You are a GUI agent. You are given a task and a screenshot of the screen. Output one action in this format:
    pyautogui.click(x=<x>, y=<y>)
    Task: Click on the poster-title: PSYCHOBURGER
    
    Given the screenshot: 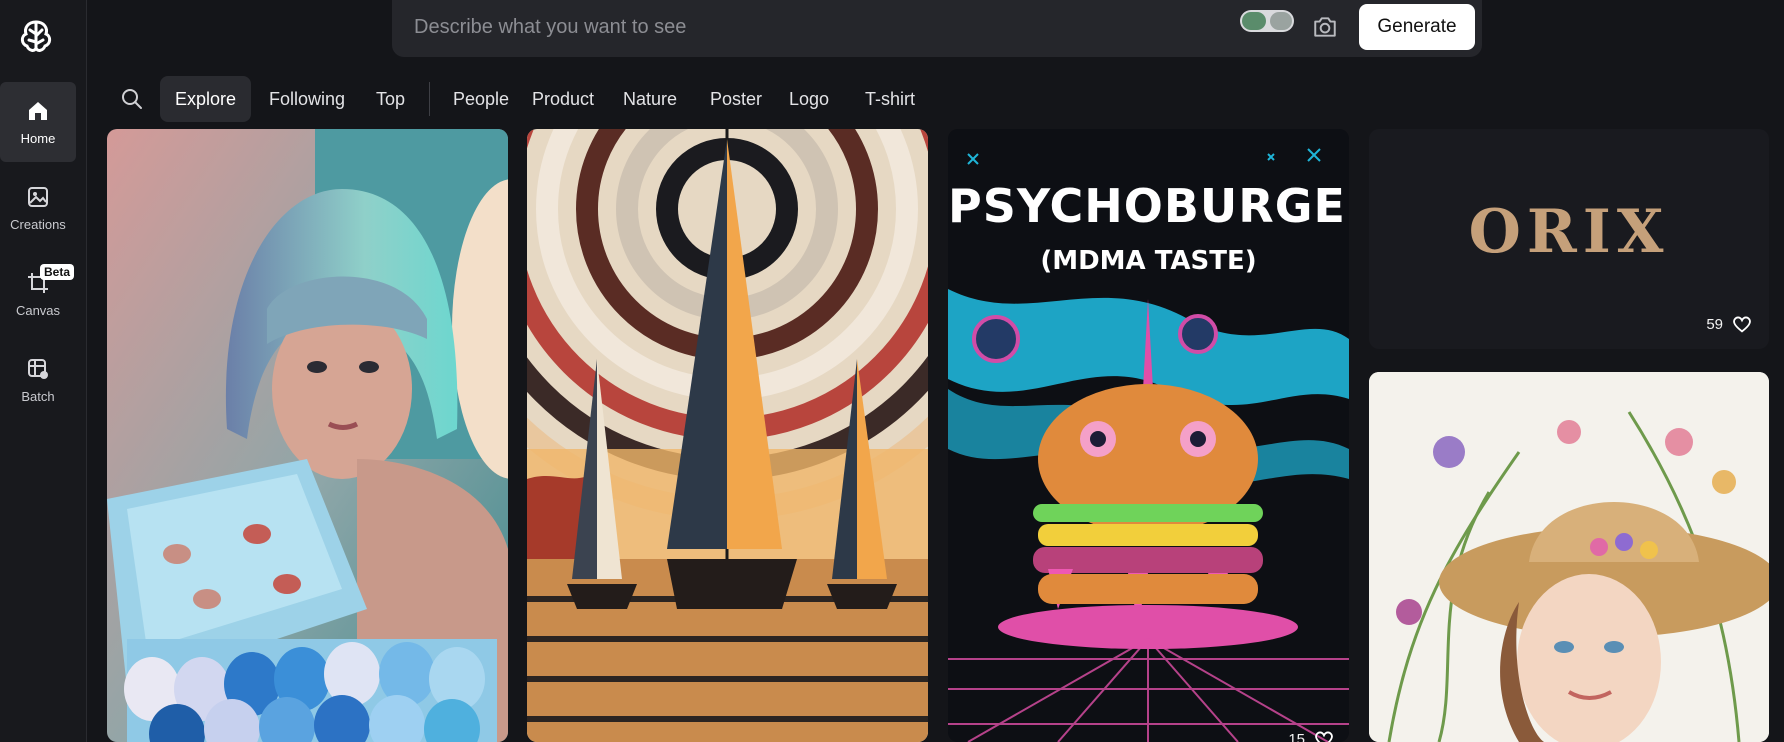 What is the action you would take?
    pyautogui.click(x=1148, y=206)
    